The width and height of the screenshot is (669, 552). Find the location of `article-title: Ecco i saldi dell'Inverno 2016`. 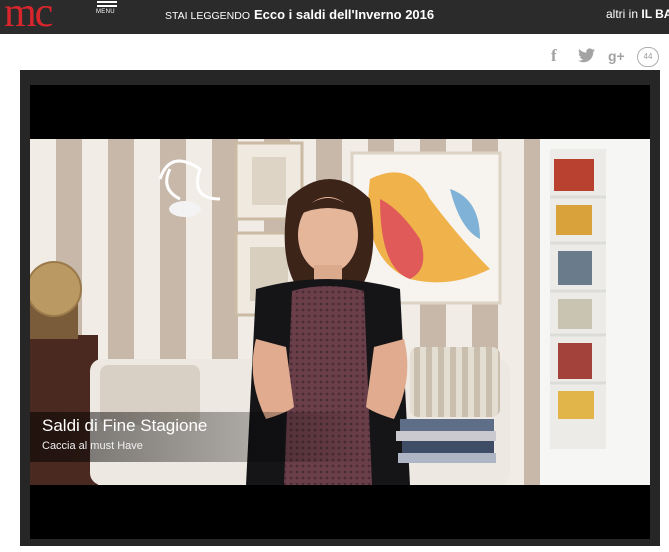

article-title: Ecco i saldi dell'Inverno 2016 is located at coordinates (344, 14).